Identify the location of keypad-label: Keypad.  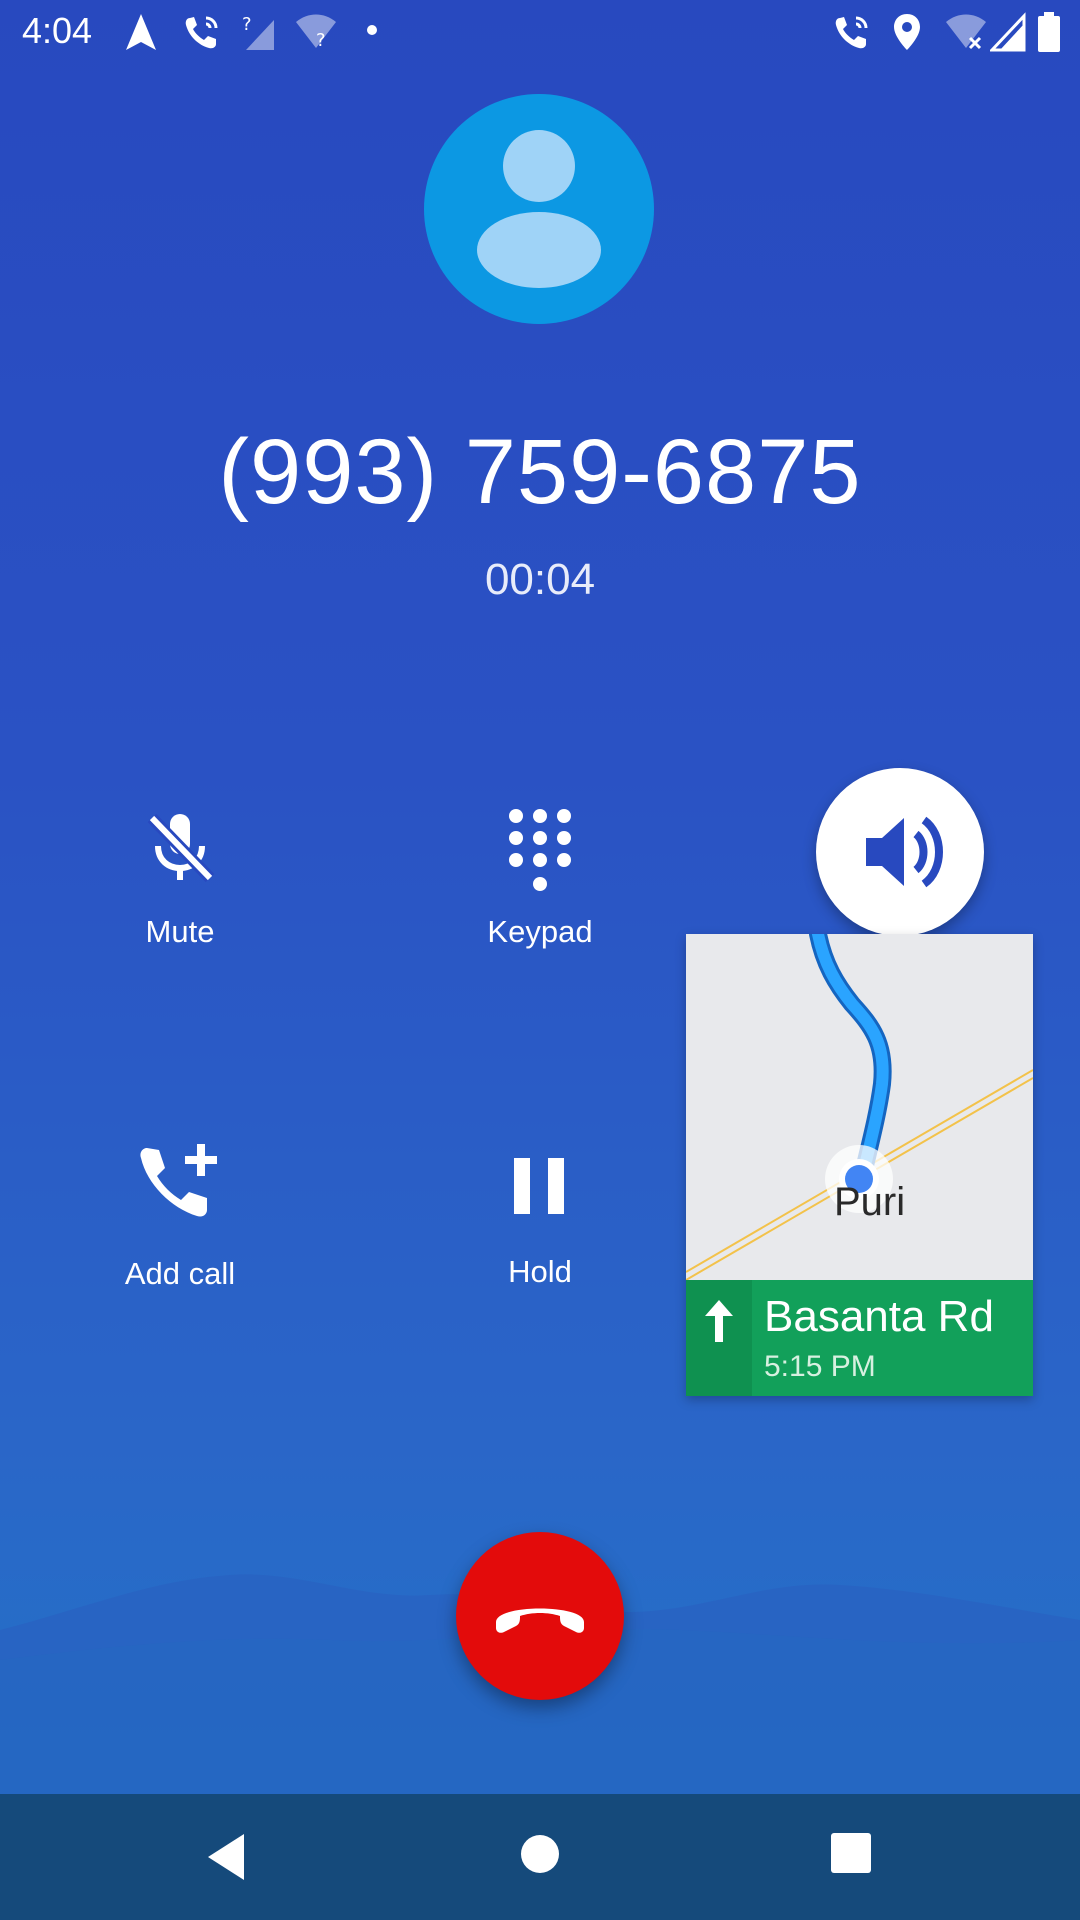
(540, 931).